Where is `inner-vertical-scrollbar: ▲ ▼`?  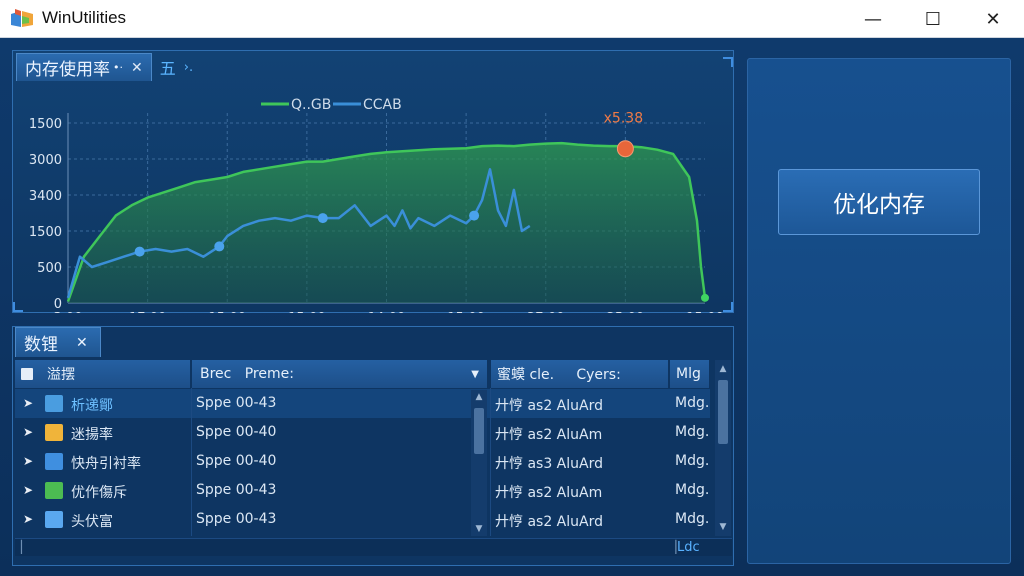
inner-vertical-scrollbar: ▲ ▼ is located at coordinates (479, 463).